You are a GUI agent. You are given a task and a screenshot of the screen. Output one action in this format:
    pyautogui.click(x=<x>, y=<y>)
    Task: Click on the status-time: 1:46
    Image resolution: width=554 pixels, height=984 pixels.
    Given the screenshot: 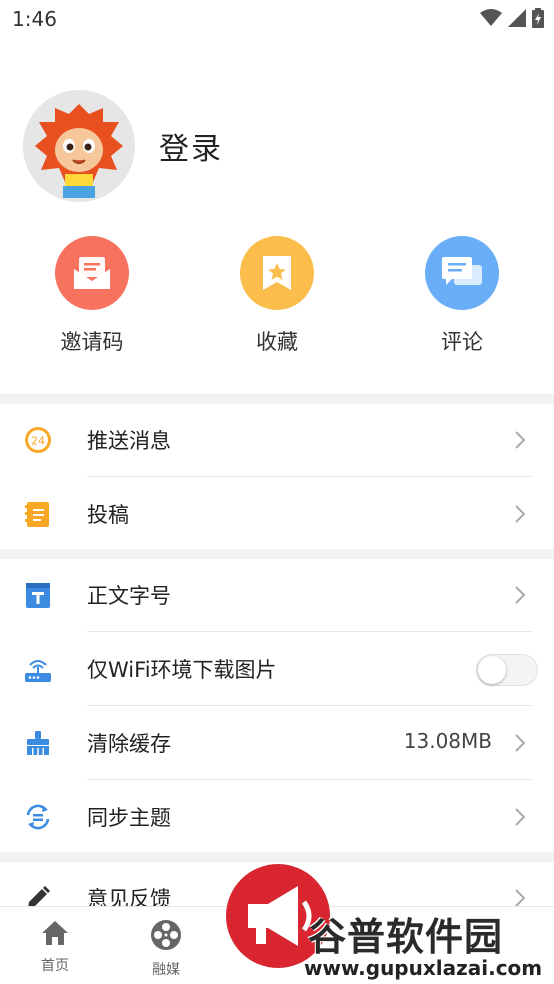 What is the action you would take?
    pyautogui.click(x=34, y=19)
    